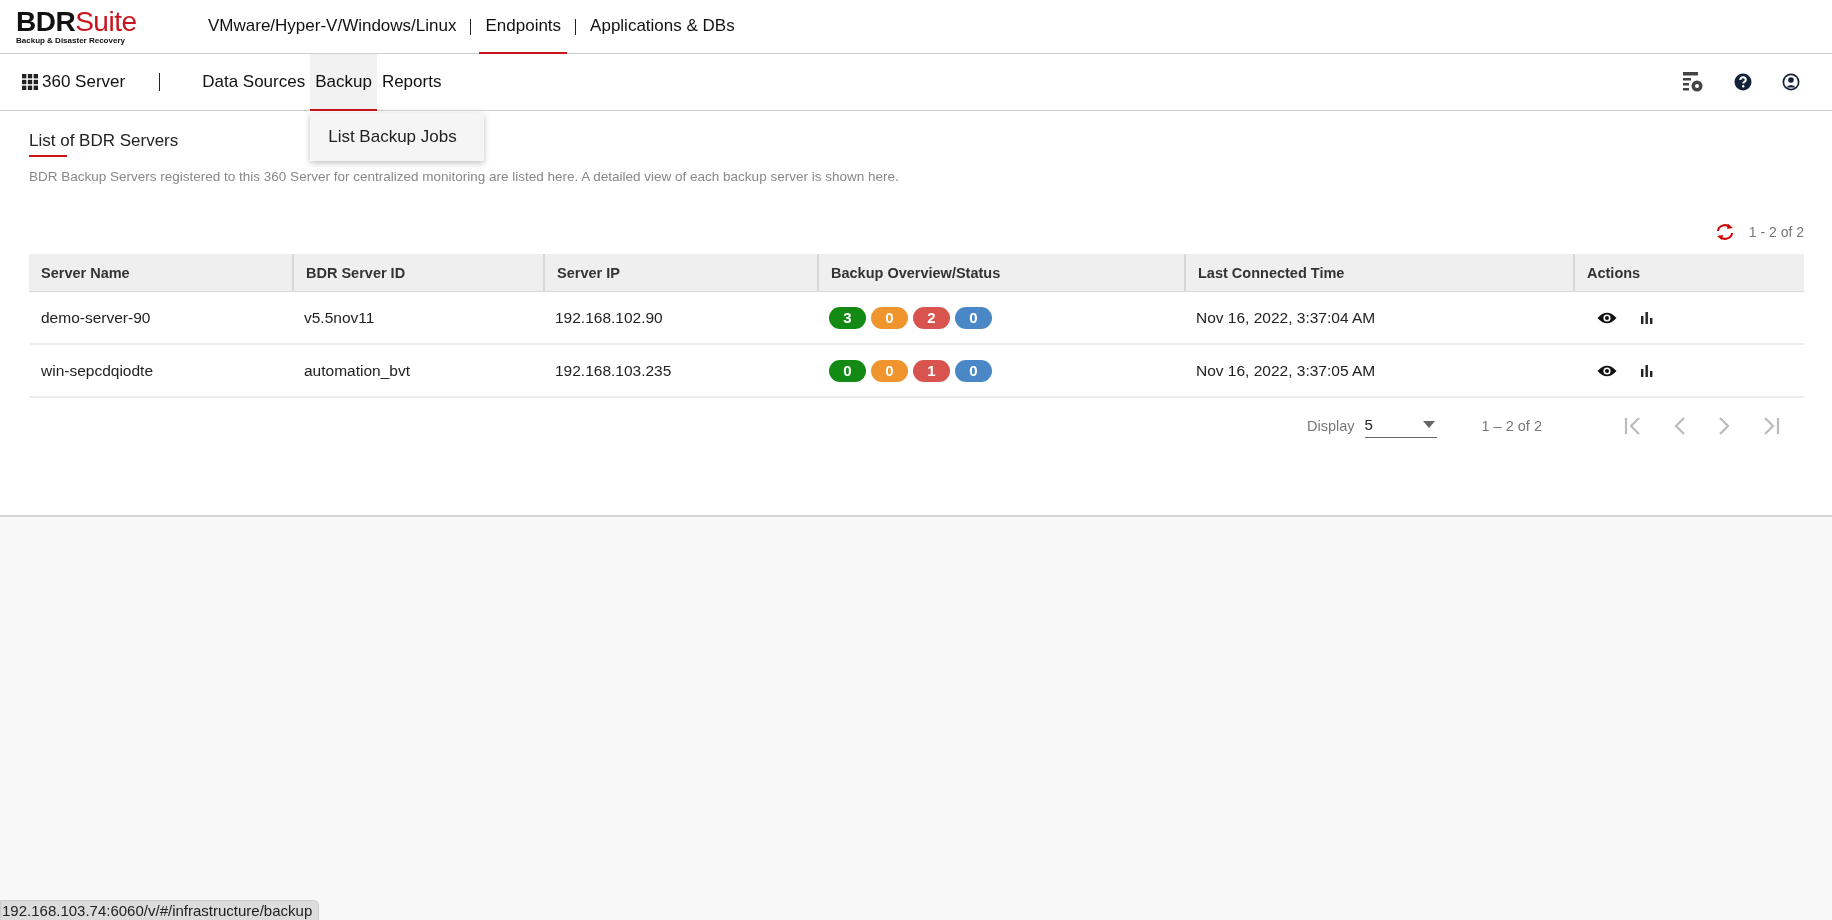 This screenshot has width=1832, height=920. What do you see at coordinates (332, 27) in the screenshot?
I see `nav-tab: VMware/Hyper-V/Windows/Linux` at bounding box center [332, 27].